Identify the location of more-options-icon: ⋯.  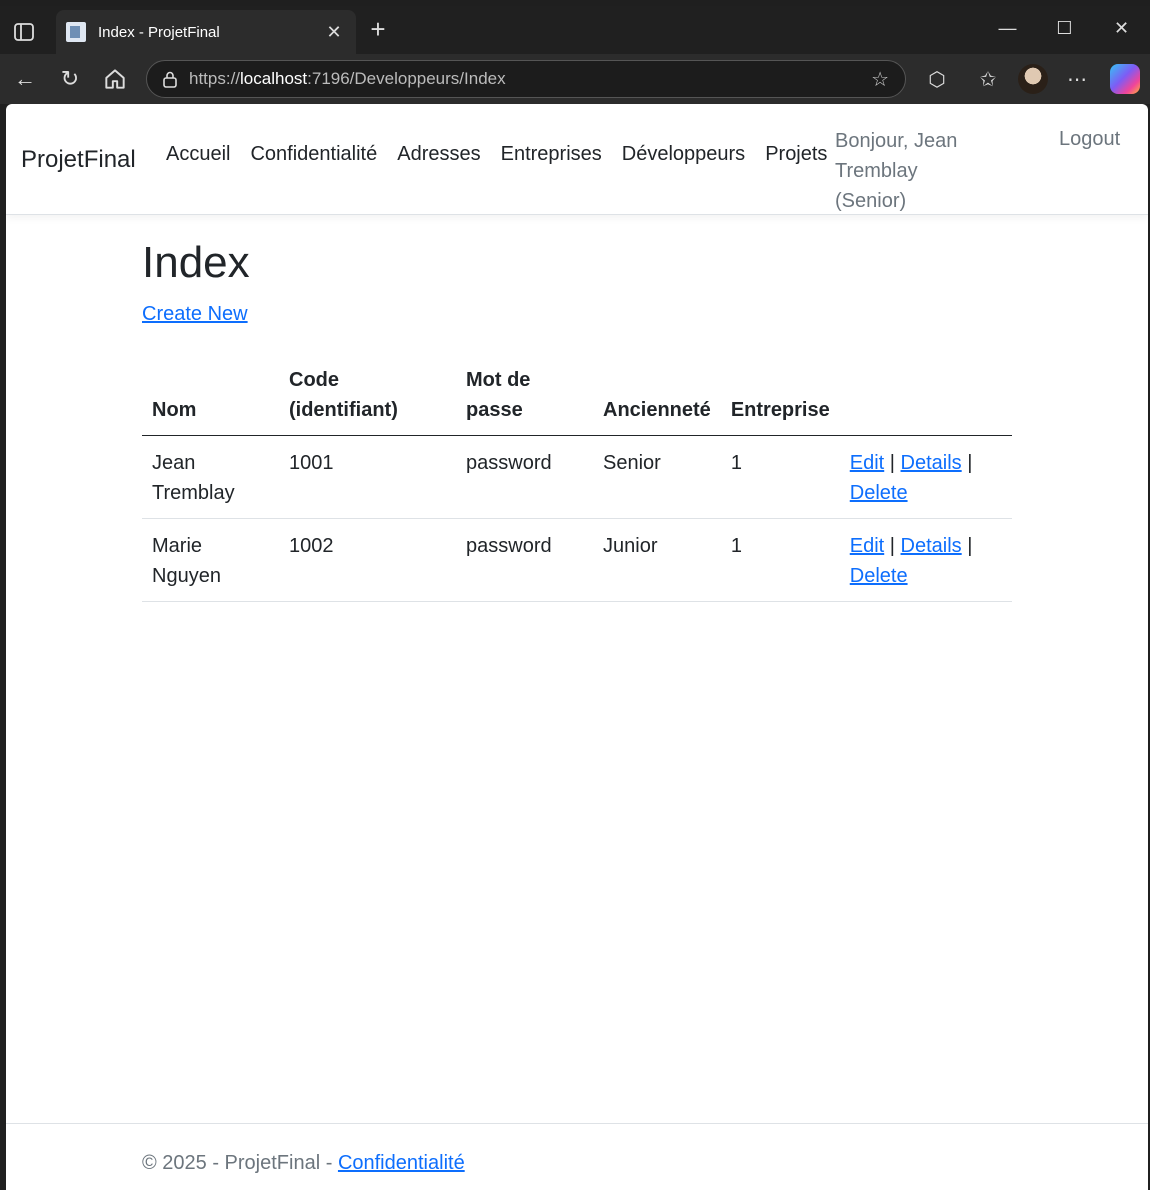
(1077, 79).